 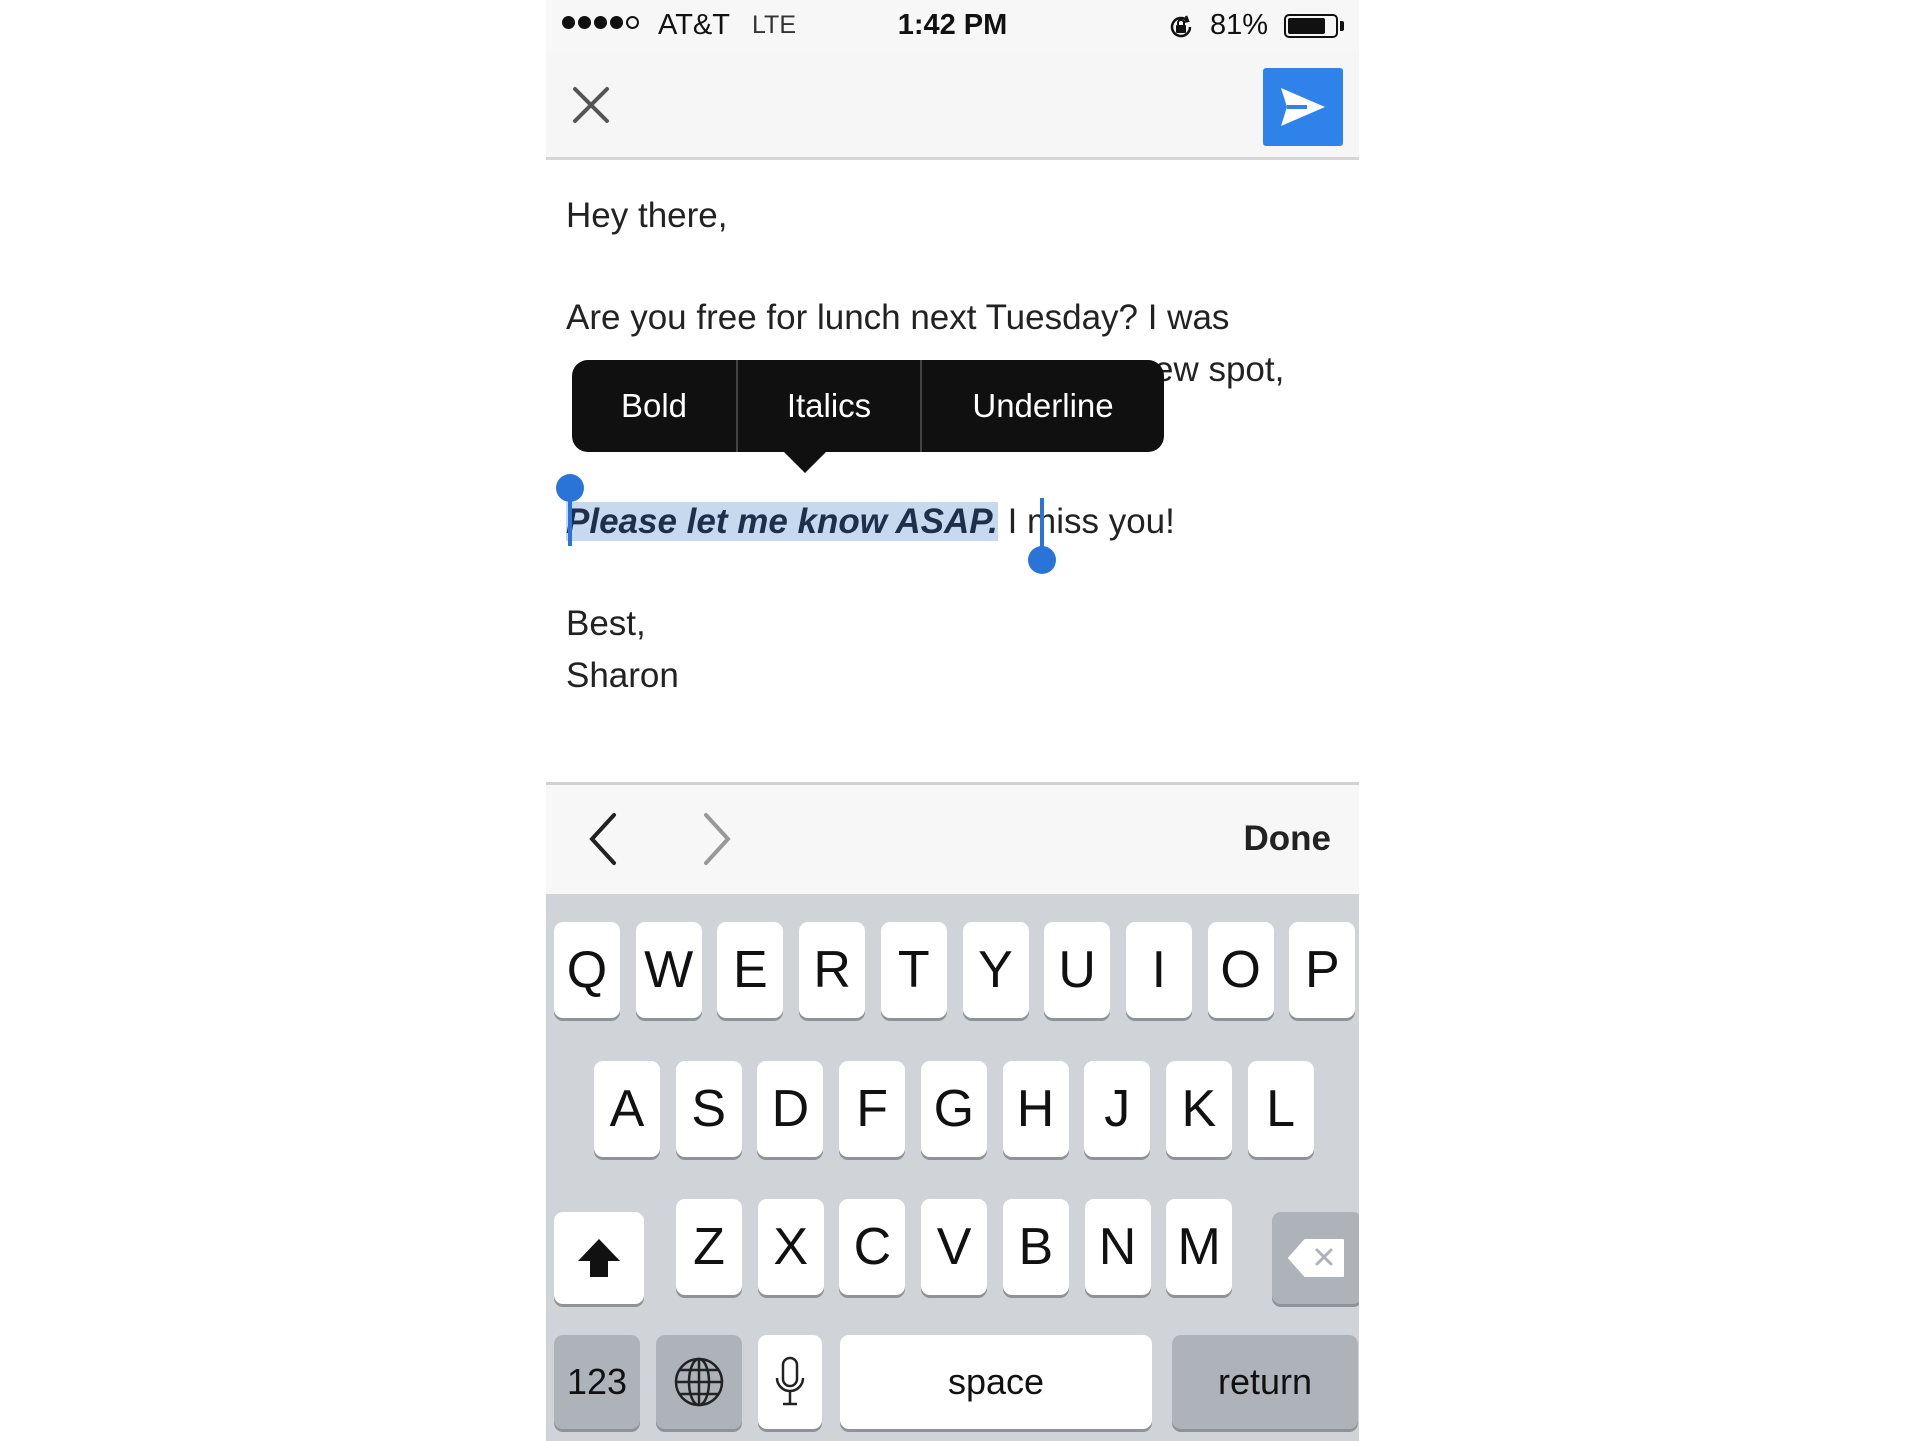 I want to click on key-p: P, so click(x=1322, y=970).